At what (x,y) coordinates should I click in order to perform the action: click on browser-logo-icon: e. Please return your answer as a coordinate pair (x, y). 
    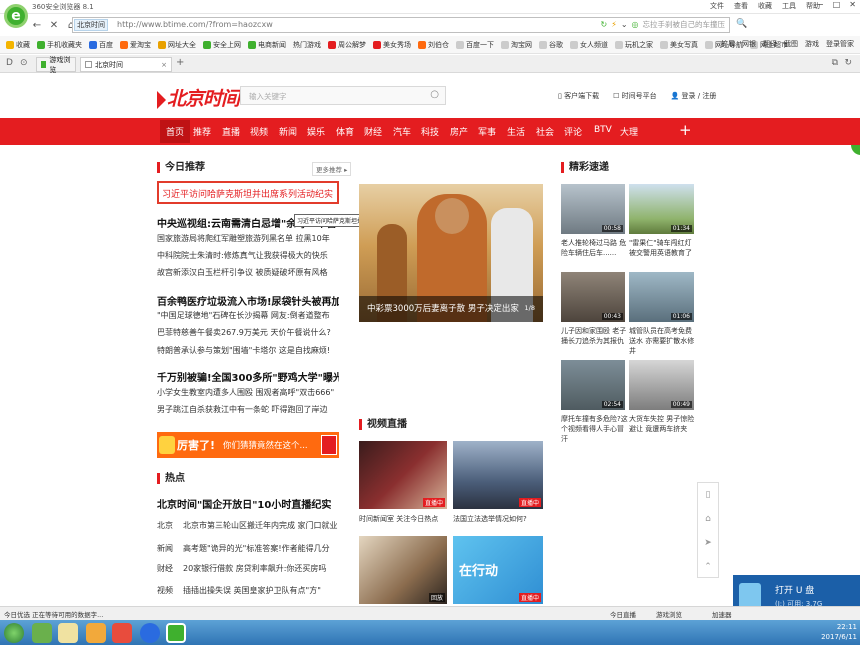
    Looking at the image, I should click on (16, 16).